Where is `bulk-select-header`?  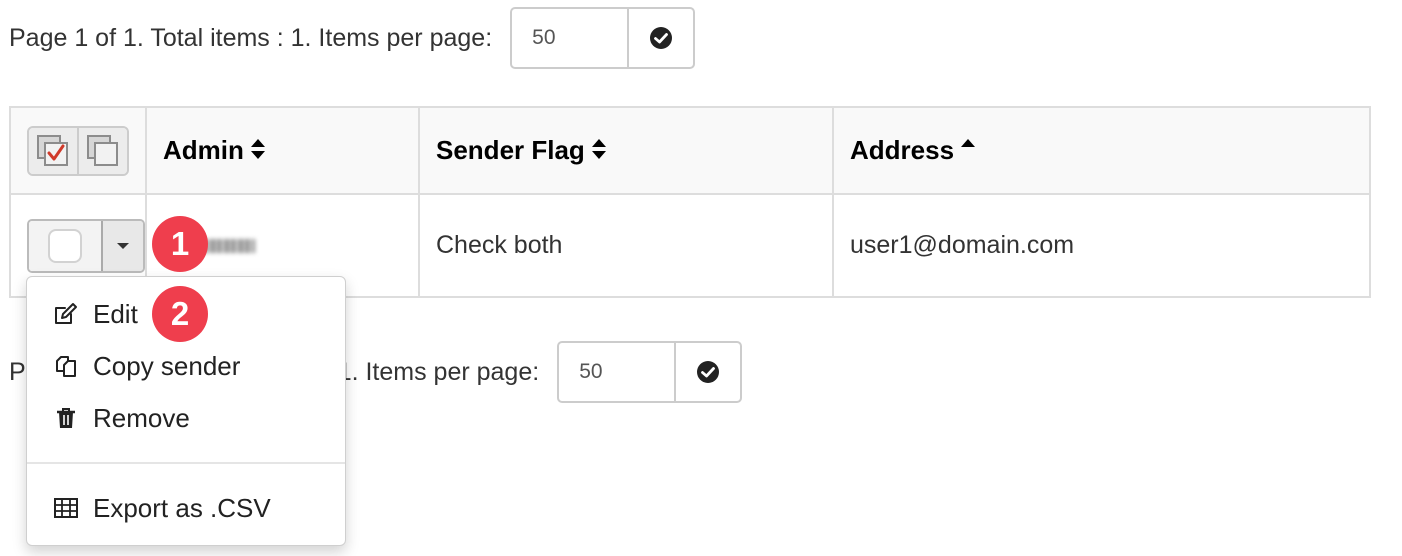 bulk-select-header is located at coordinates (78, 150).